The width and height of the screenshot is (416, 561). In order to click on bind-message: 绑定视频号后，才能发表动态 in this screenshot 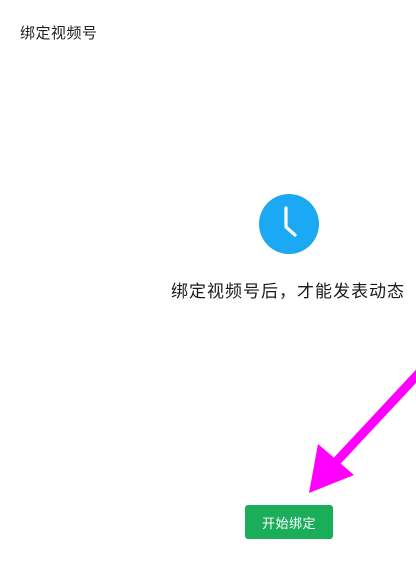, I will do `click(288, 292)`.